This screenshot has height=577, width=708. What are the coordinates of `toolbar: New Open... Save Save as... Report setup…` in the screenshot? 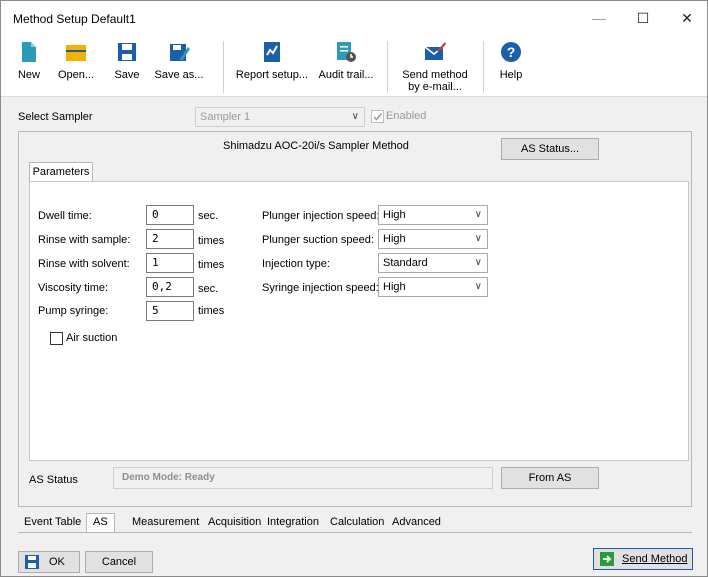 It's located at (354, 66).